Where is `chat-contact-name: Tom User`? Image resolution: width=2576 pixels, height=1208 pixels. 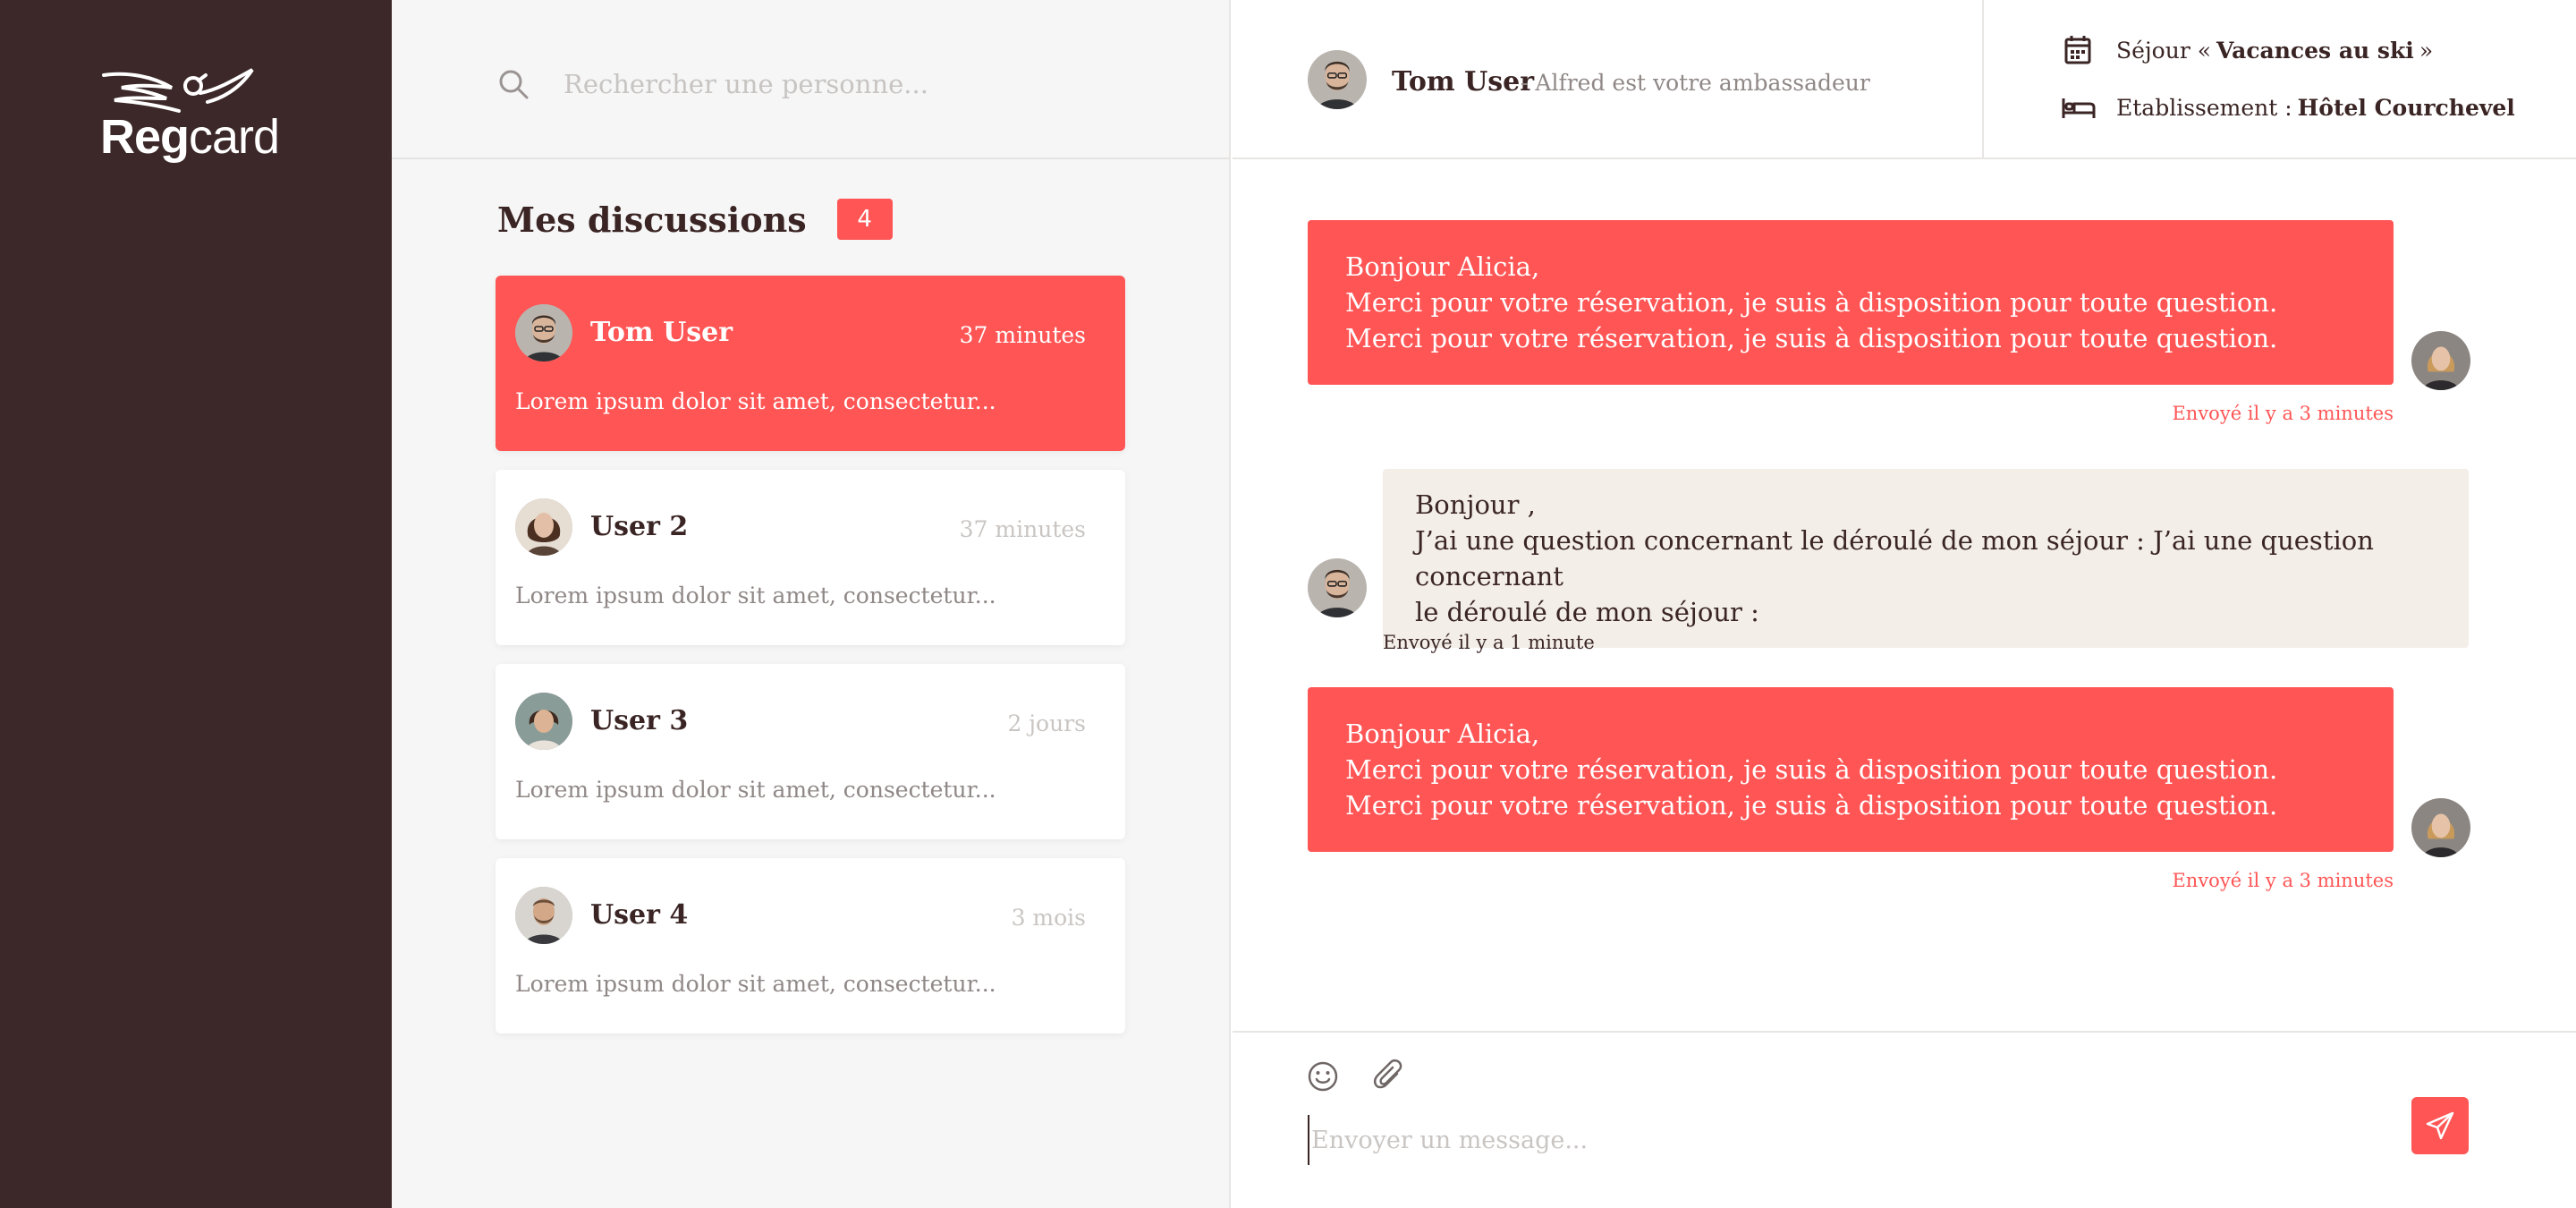
chat-contact-name: Tom User is located at coordinates (1463, 82).